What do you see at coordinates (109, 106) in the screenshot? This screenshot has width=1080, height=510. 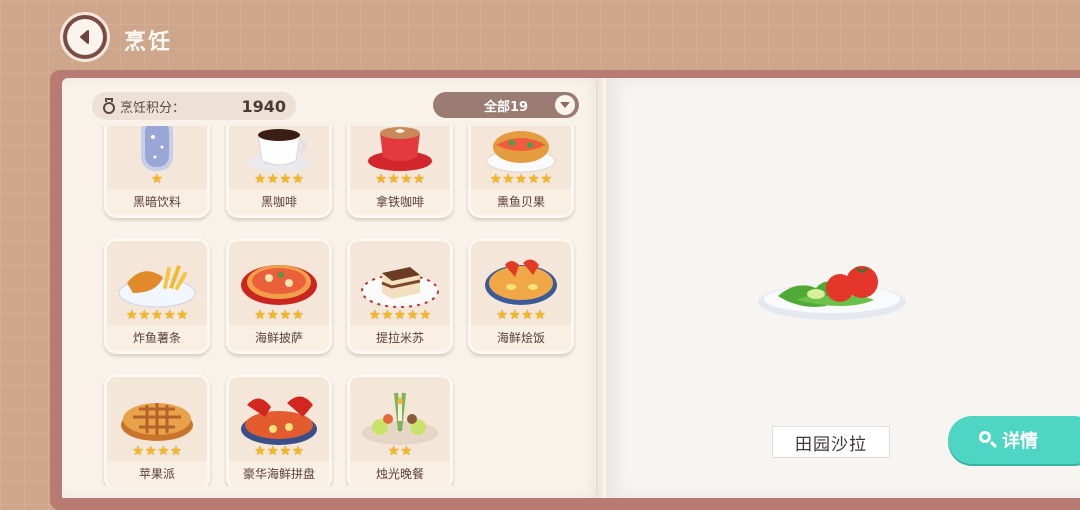 I see `medal-icon` at bounding box center [109, 106].